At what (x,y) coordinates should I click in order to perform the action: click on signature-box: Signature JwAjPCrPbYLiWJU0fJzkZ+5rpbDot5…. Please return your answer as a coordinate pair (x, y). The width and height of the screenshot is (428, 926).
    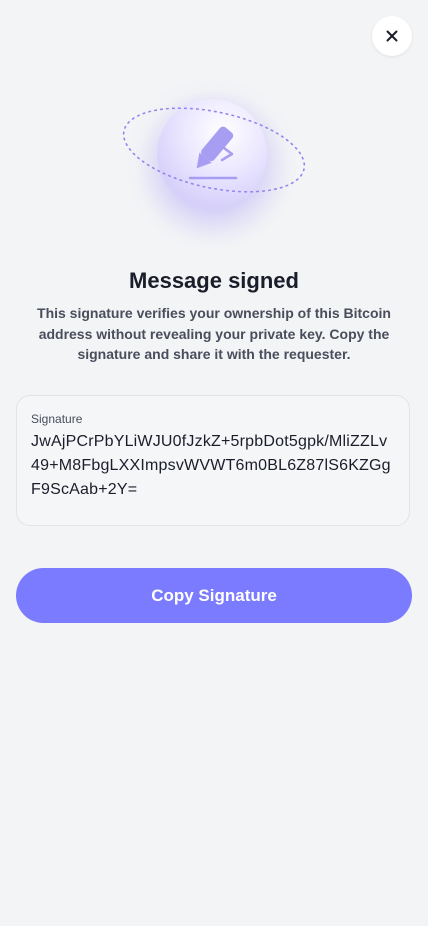
    Looking at the image, I should click on (213, 460).